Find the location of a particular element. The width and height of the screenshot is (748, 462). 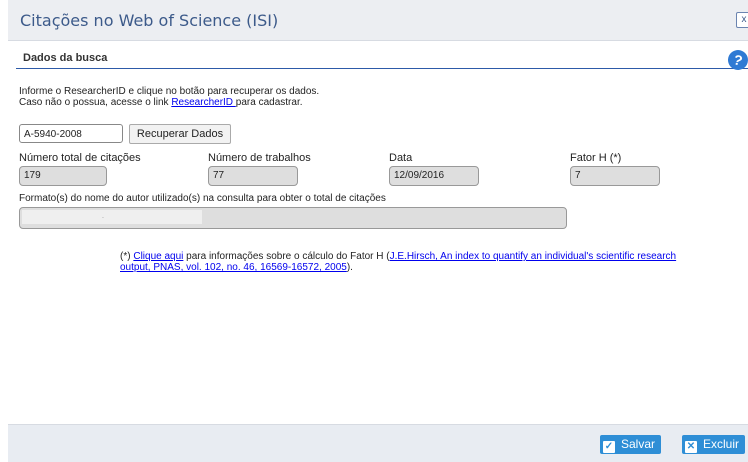

save-button: ✓ Salvar is located at coordinates (631, 444).